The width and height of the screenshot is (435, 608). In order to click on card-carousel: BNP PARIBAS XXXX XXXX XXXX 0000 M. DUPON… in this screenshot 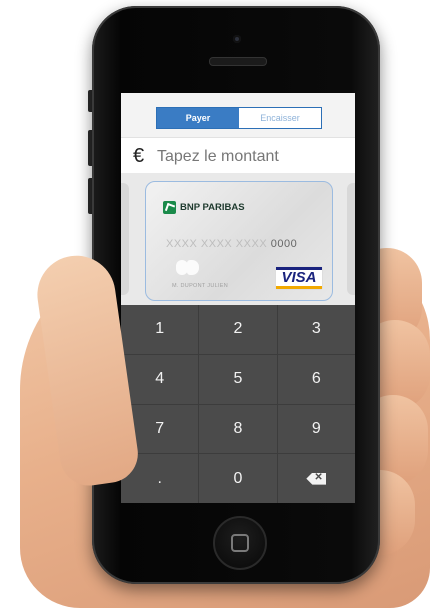, I will do `click(238, 239)`.